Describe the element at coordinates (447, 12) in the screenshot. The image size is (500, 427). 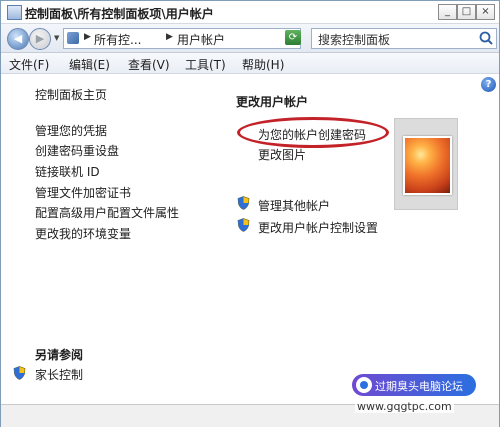
I see `minimize-button: _` at that location.